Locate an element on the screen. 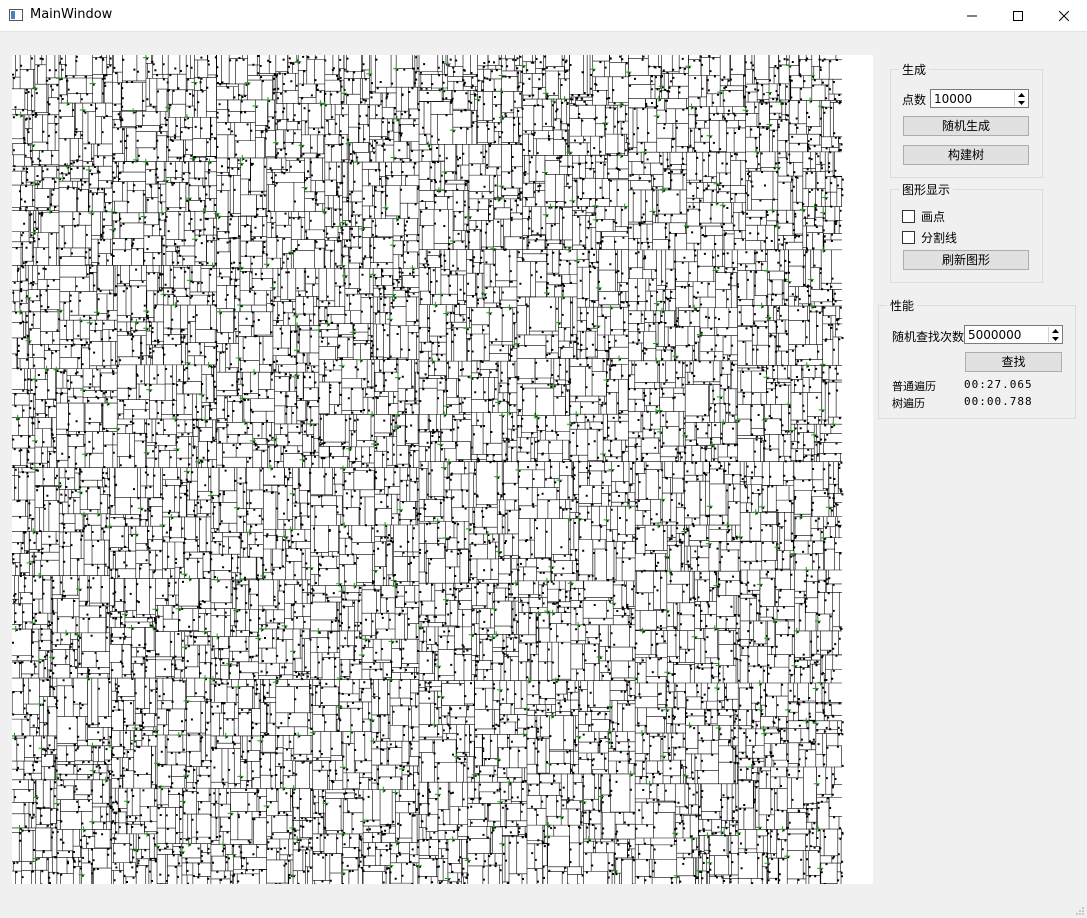  draw-points-label: 画点 is located at coordinates (933, 217).